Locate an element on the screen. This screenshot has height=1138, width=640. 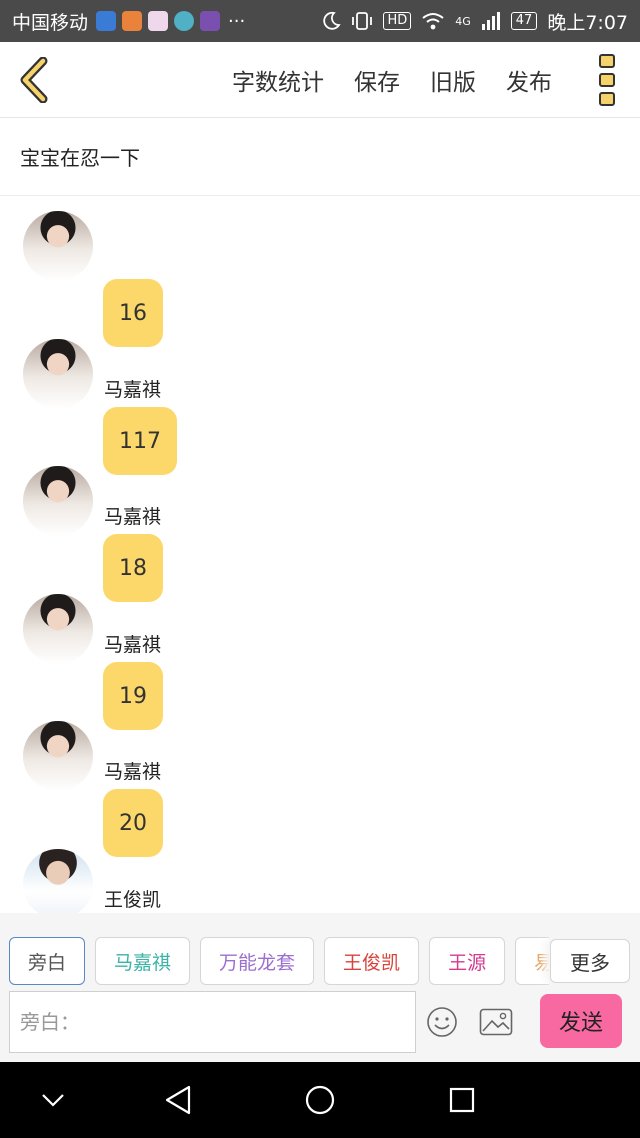
chevron-left-icon is located at coordinates (34, 80).